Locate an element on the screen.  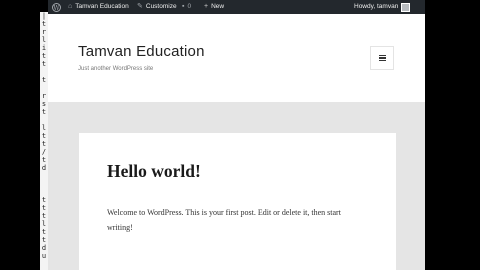
comments-count: 0 is located at coordinates (189, 6).